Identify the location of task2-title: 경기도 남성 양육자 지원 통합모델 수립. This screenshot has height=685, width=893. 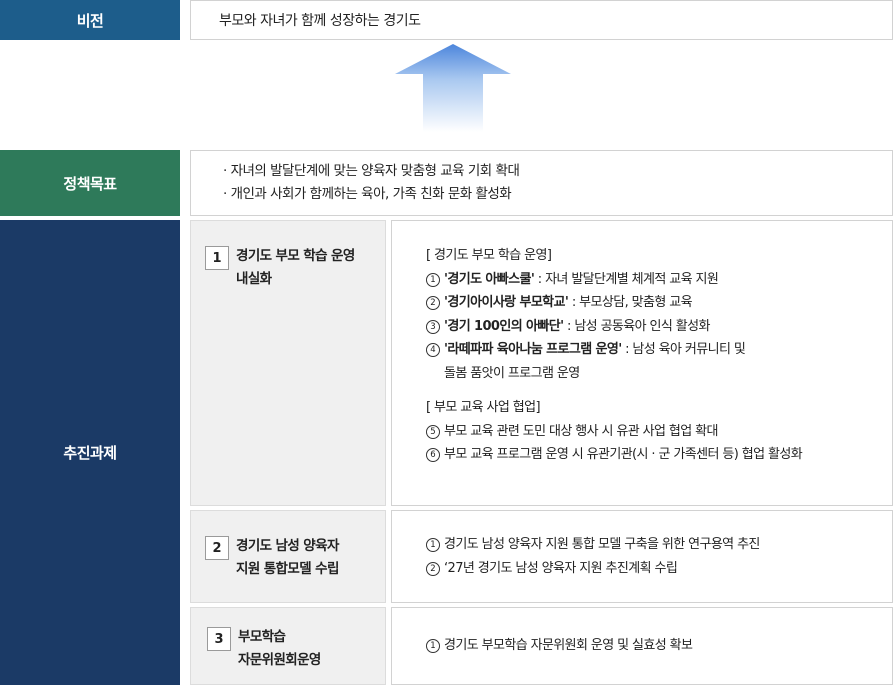
(287, 558).